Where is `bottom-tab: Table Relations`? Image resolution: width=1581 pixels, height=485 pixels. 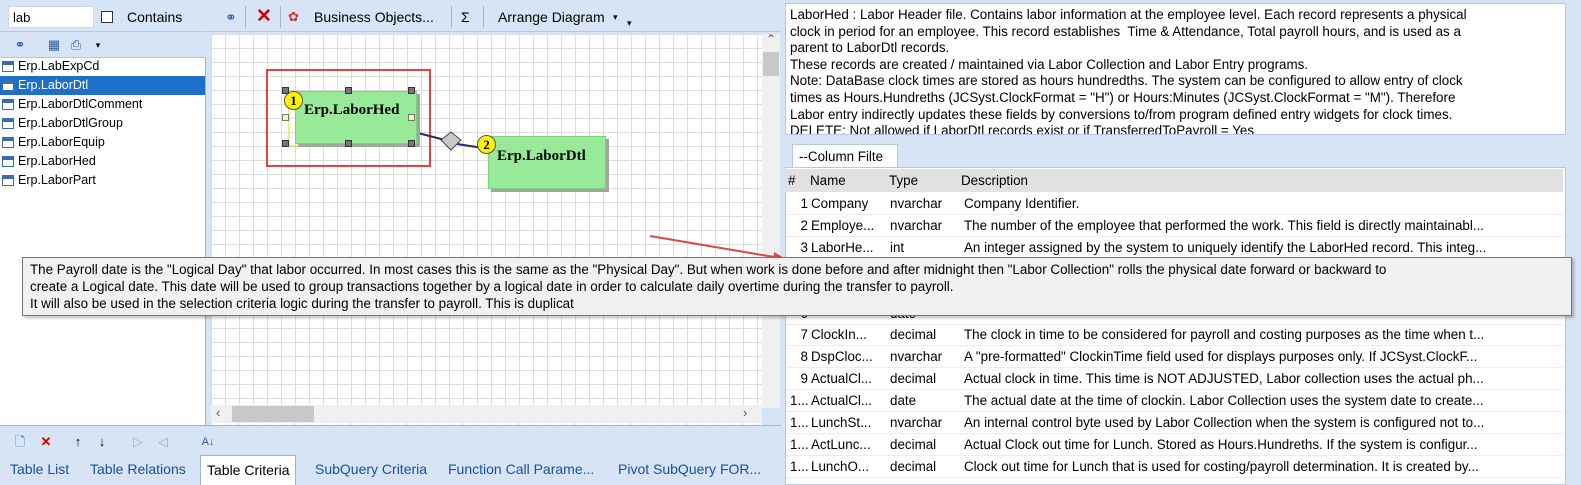 bottom-tab: Table Relations is located at coordinates (138, 470).